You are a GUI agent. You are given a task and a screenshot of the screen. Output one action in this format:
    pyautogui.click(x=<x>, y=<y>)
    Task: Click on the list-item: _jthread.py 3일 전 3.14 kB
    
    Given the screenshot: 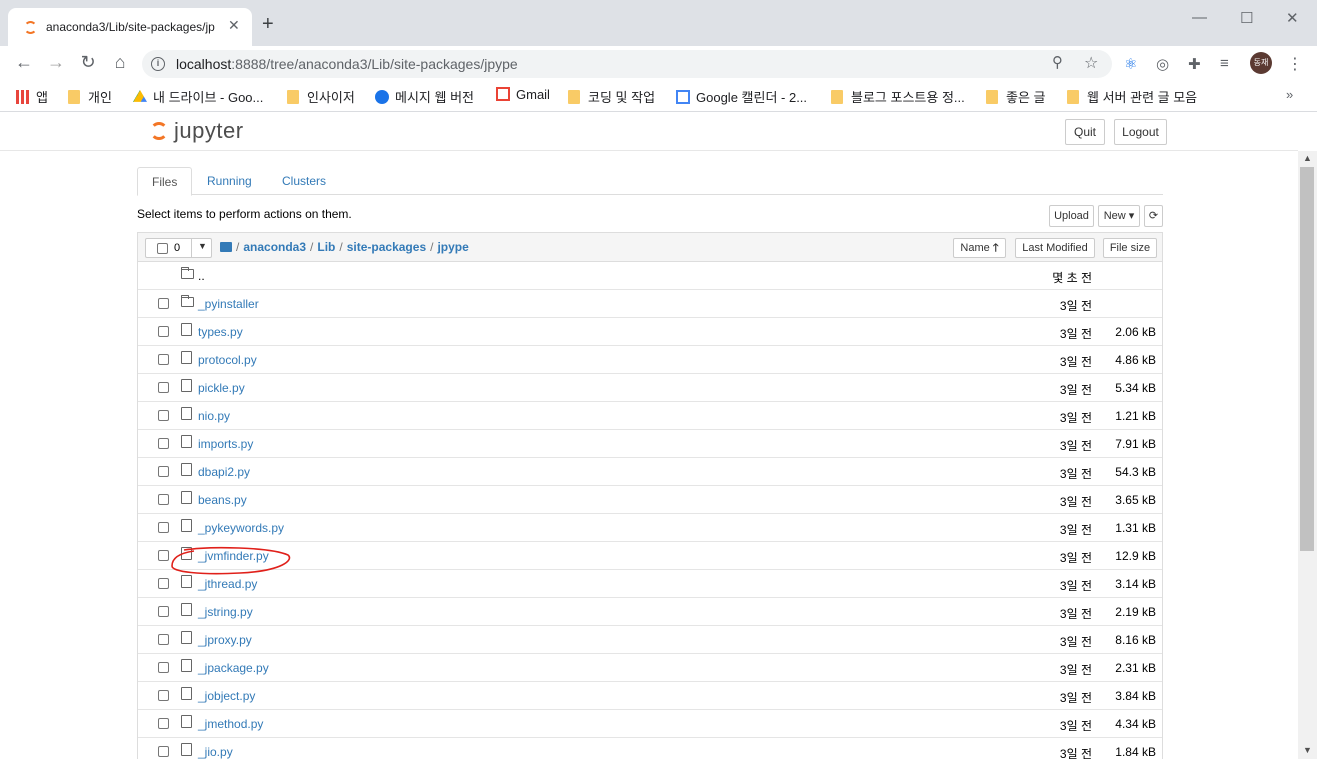 What is the action you would take?
    pyautogui.click(x=650, y=584)
    